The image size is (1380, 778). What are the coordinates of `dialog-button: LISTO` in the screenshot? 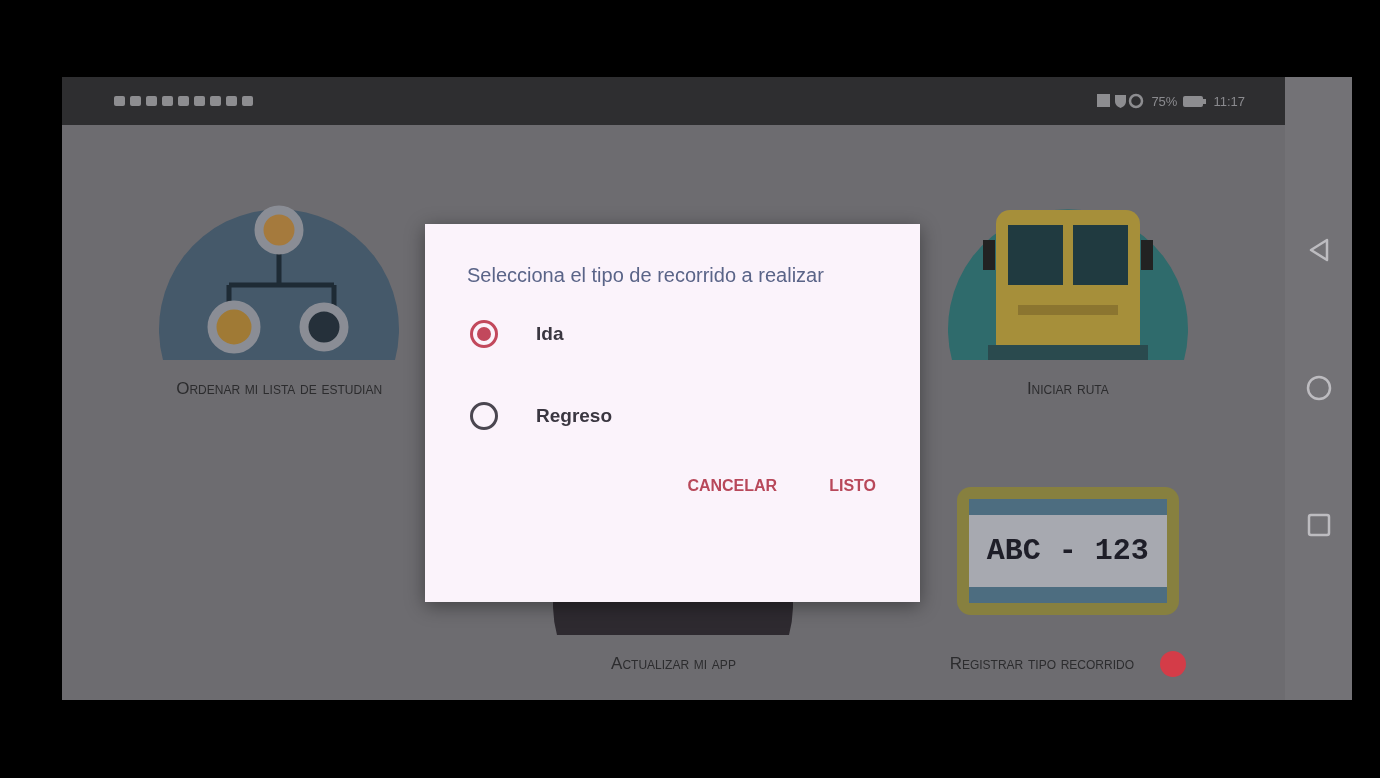 It's located at (852, 486).